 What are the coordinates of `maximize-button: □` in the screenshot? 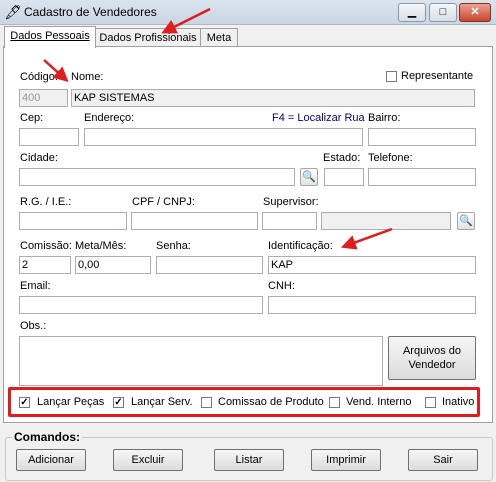 It's located at (443, 12).